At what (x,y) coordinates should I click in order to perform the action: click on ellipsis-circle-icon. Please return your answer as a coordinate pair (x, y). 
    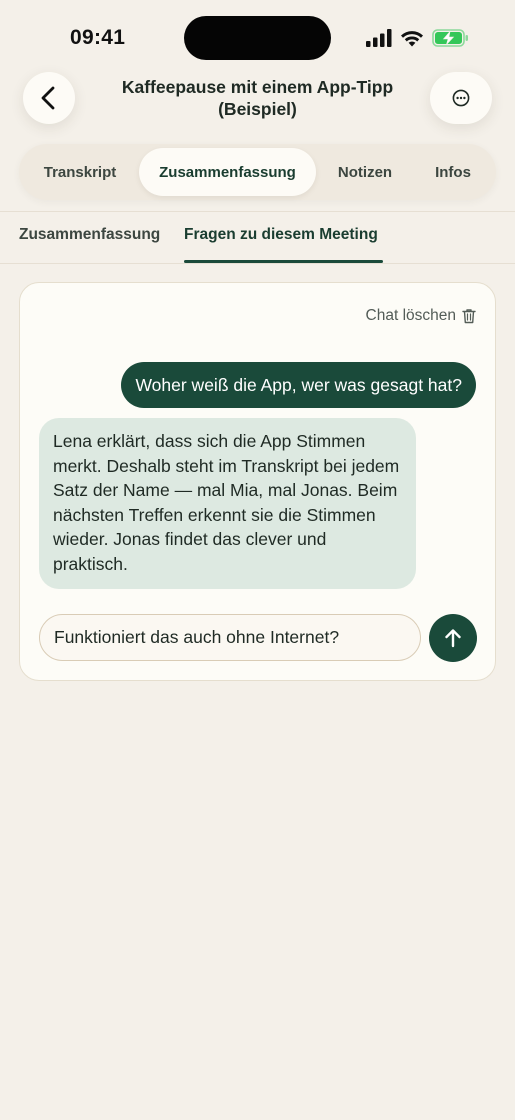
    Looking at the image, I should click on (461, 98).